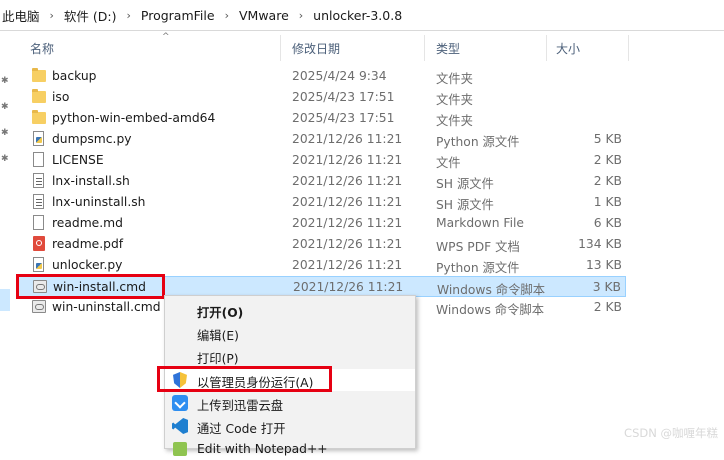  I want to click on file-row: python-win-embed-amd64 2025/4/23 17:51 文件夹, so click(322, 118).